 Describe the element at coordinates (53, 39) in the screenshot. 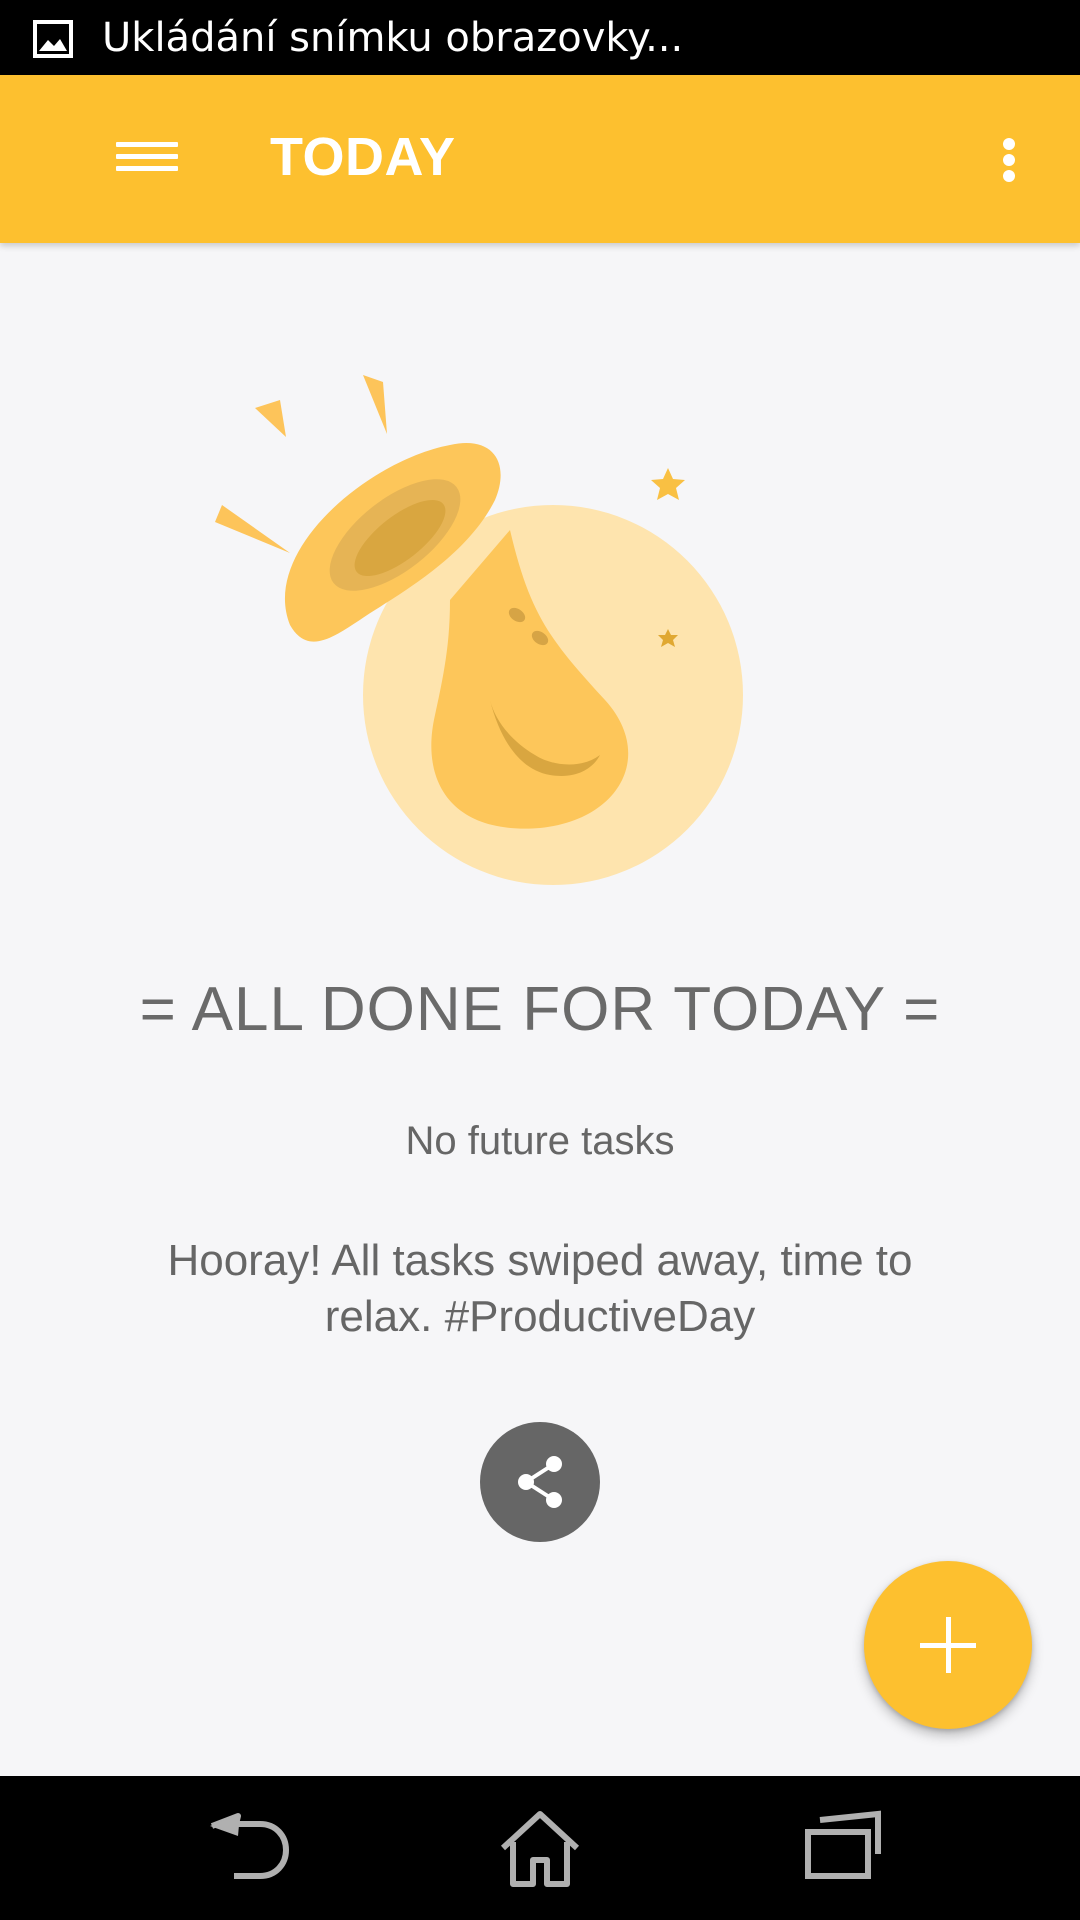

I see `image-icon` at that location.